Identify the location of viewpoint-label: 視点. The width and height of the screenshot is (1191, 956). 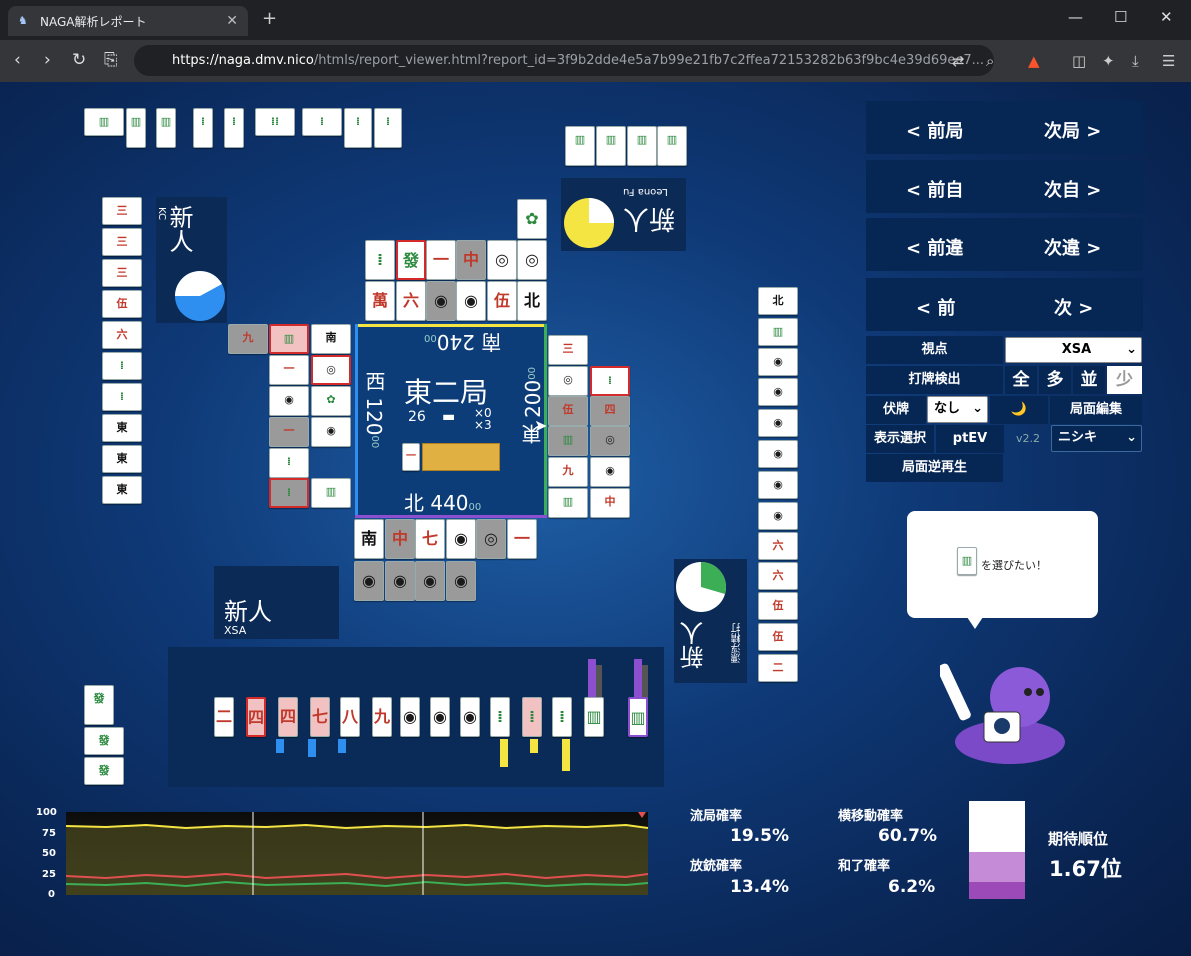
(934, 350).